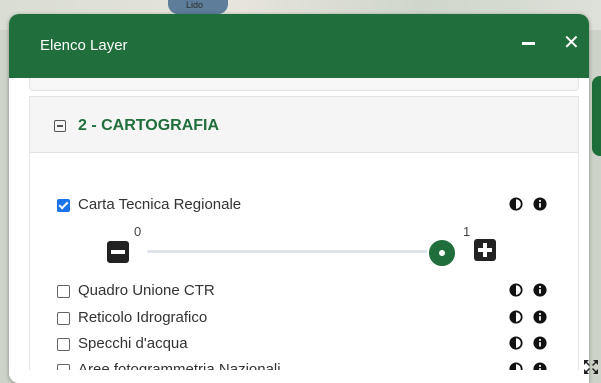  What do you see at coordinates (133, 343) in the screenshot?
I see `layer-label: Specchi d'acqua` at bounding box center [133, 343].